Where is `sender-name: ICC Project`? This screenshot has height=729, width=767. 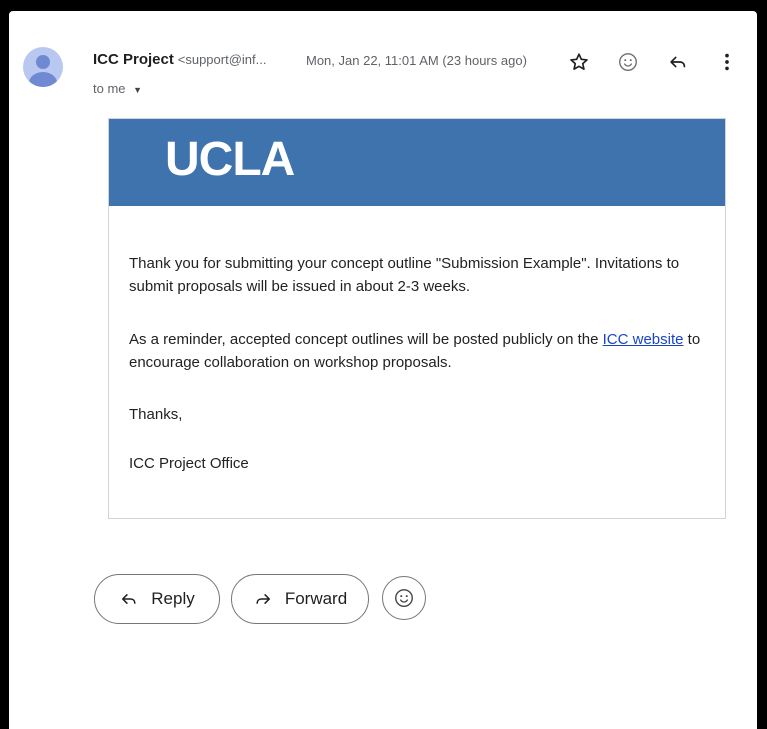 sender-name: ICC Project is located at coordinates (133, 59).